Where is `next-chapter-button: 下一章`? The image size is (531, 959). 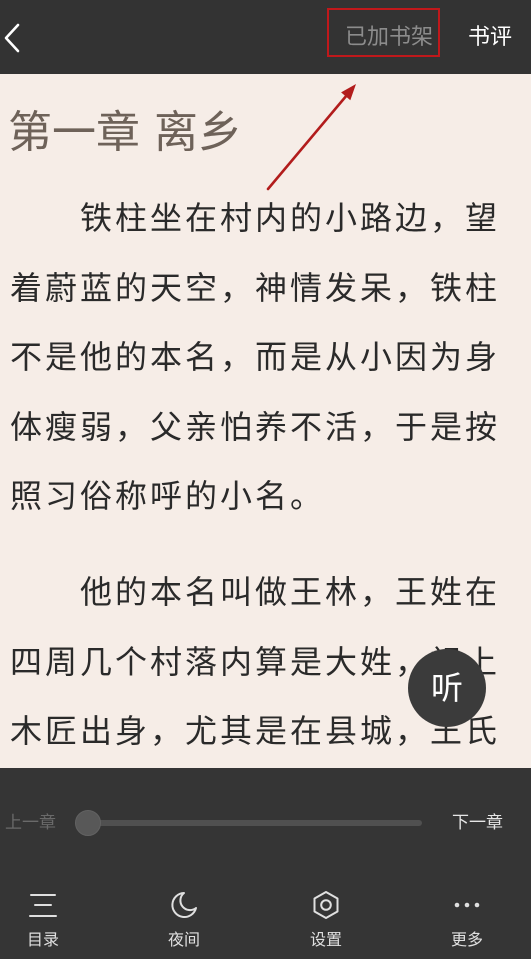
next-chapter-button: 下一章 is located at coordinates (477, 823).